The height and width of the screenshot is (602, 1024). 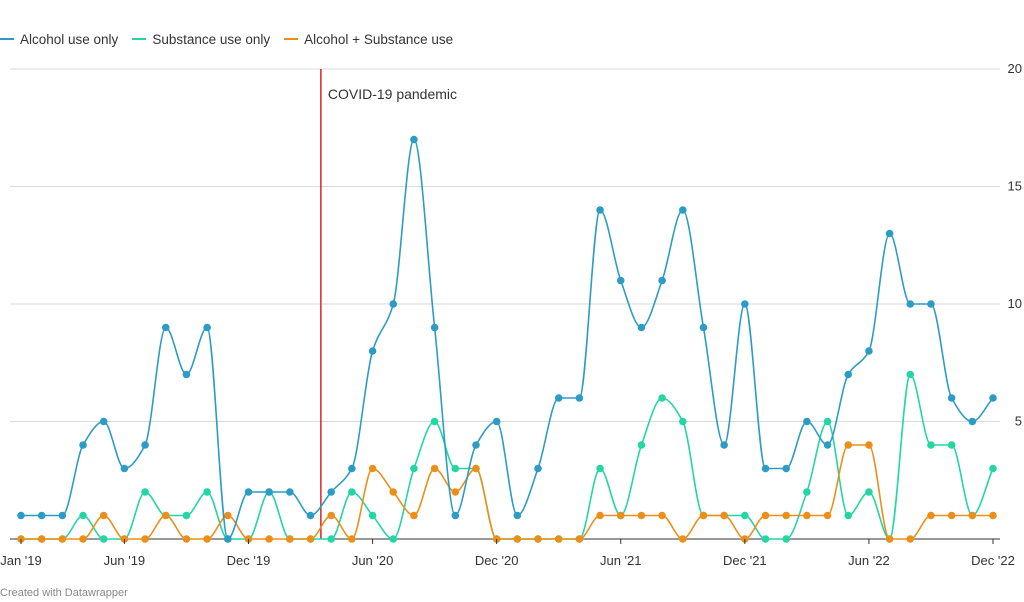 I want to click on x-tick-label: Jan '19, so click(x=21, y=560).